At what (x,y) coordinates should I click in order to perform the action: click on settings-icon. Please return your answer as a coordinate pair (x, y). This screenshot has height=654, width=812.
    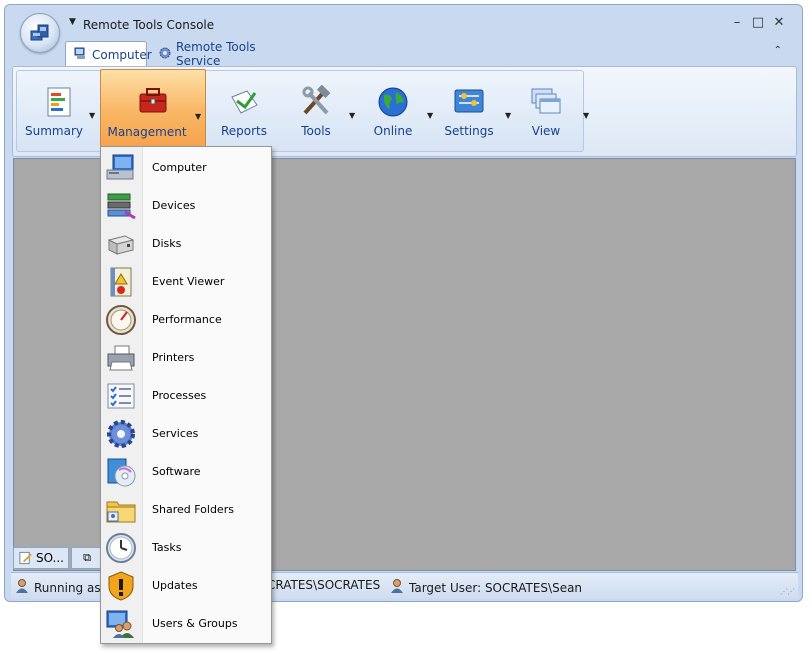
    Looking at the image, I should click on (469, 101).